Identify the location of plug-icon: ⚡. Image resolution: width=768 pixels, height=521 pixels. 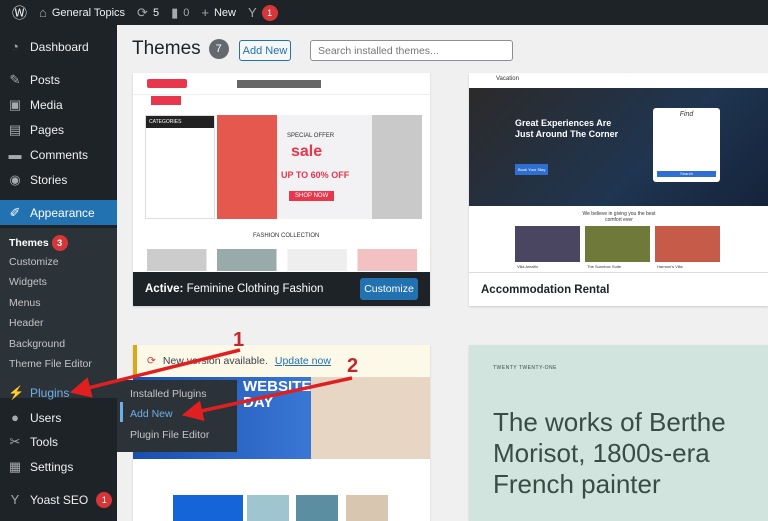
(16, 392).